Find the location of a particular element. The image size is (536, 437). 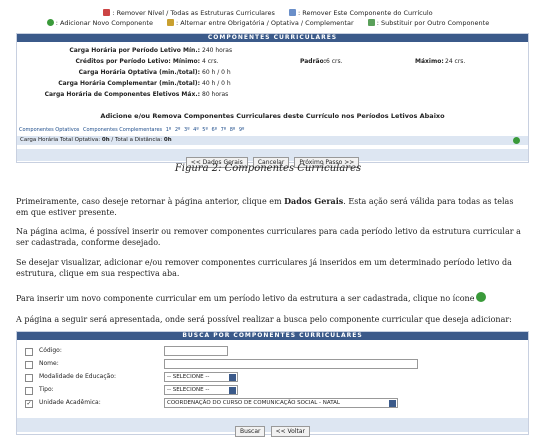

min-workload-value: 240 horas is located at coordinates (217, 50).